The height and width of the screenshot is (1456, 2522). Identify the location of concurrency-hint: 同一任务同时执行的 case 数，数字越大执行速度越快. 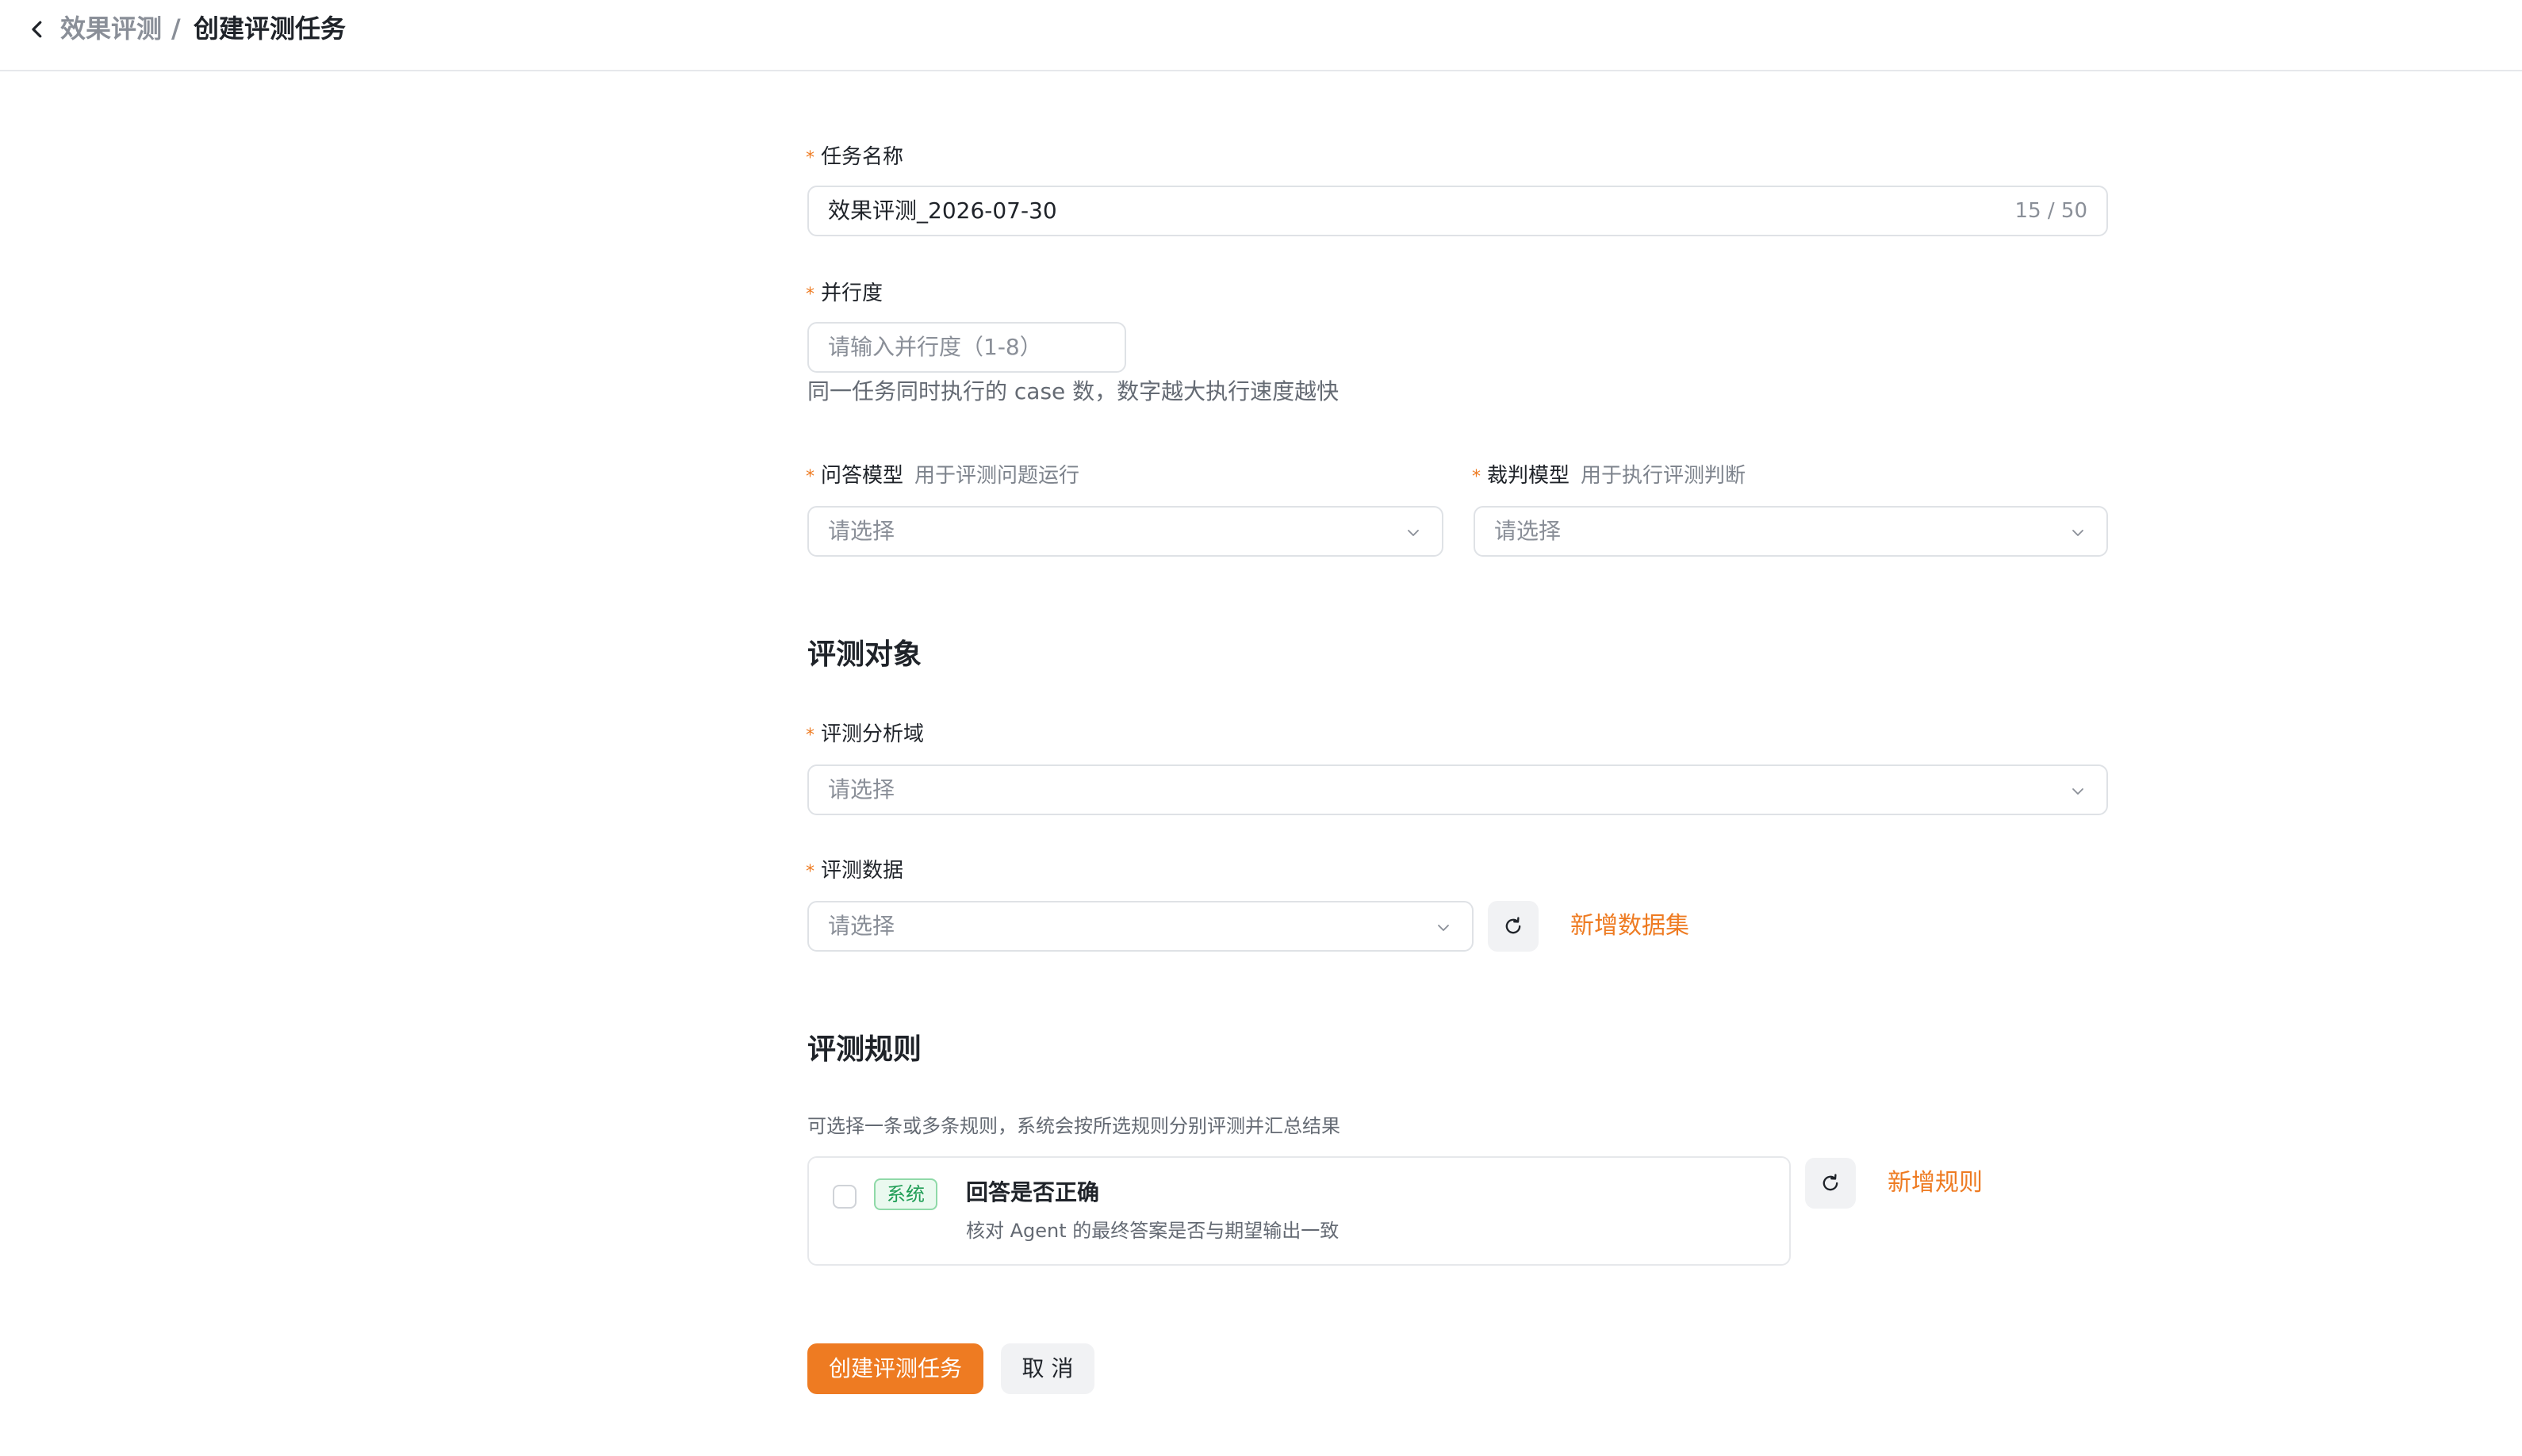
(1073, 391).